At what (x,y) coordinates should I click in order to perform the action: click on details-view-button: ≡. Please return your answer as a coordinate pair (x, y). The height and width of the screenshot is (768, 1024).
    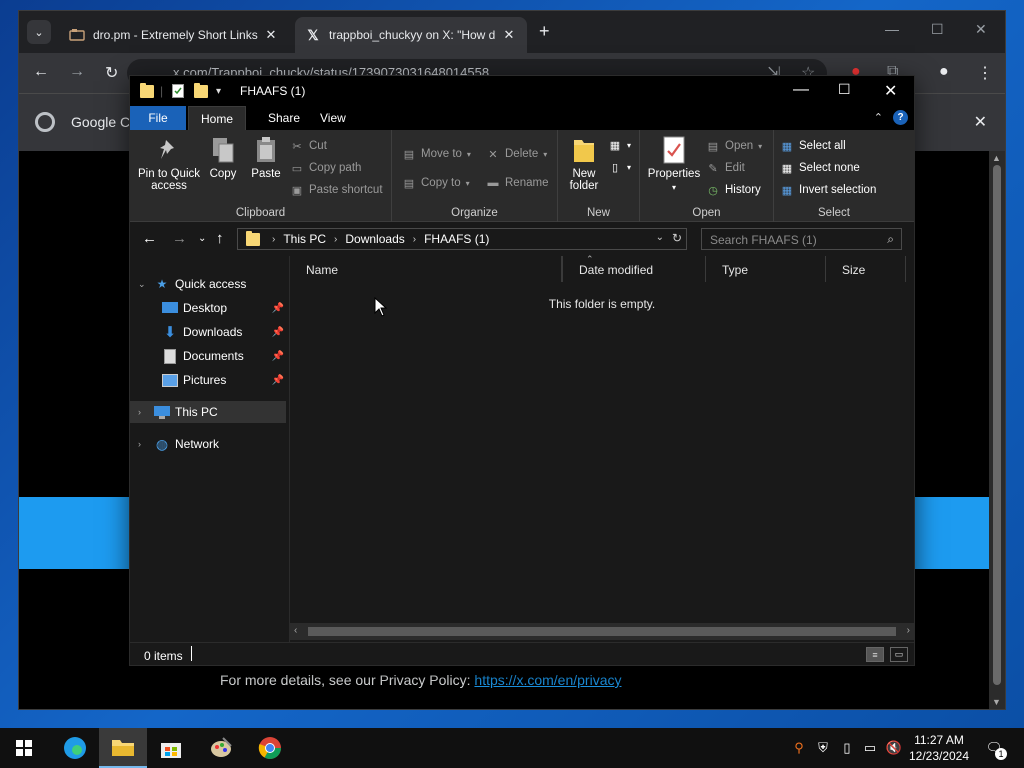
    Looking at the image, I should click on (875, 654).